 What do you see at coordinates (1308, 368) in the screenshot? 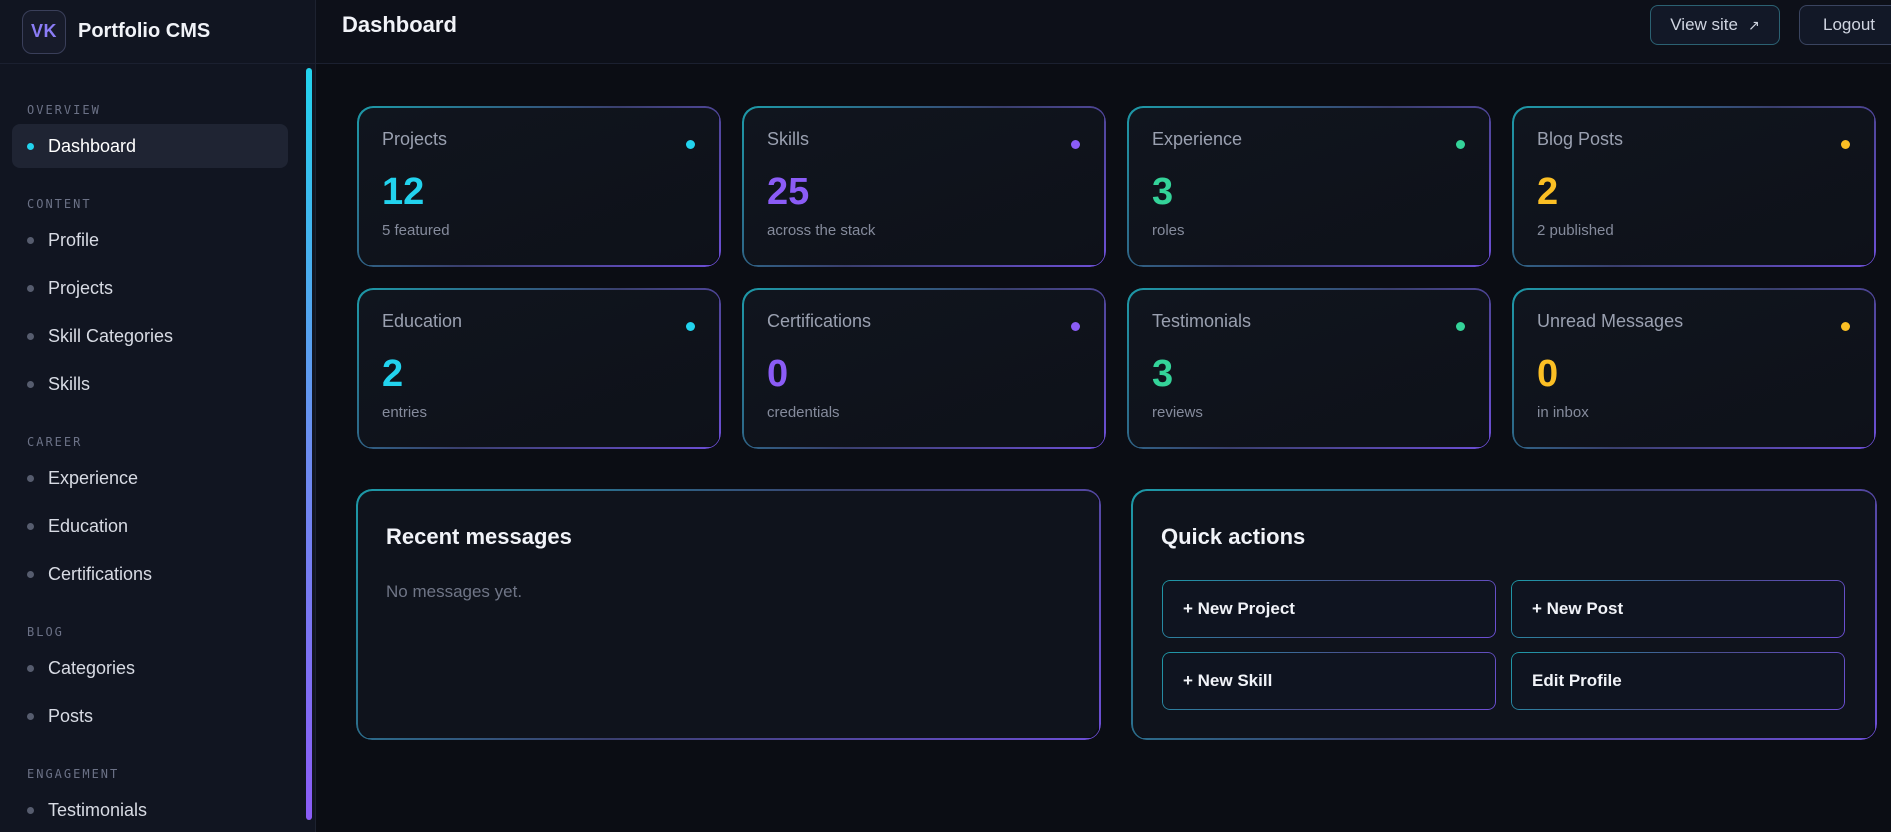
I see `stat-card-testimonials: Testimonials 3 reviews` at bounding box center [1308, 368].